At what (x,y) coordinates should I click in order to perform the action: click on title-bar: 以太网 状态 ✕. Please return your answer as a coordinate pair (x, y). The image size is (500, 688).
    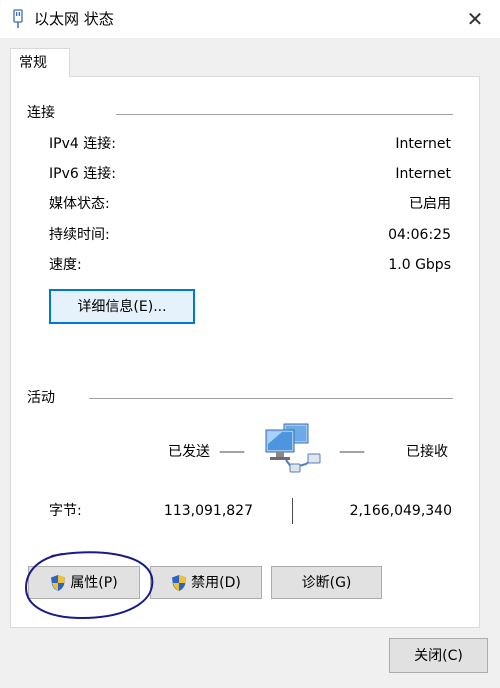
    Looking at the image, I should click on (250, 19).